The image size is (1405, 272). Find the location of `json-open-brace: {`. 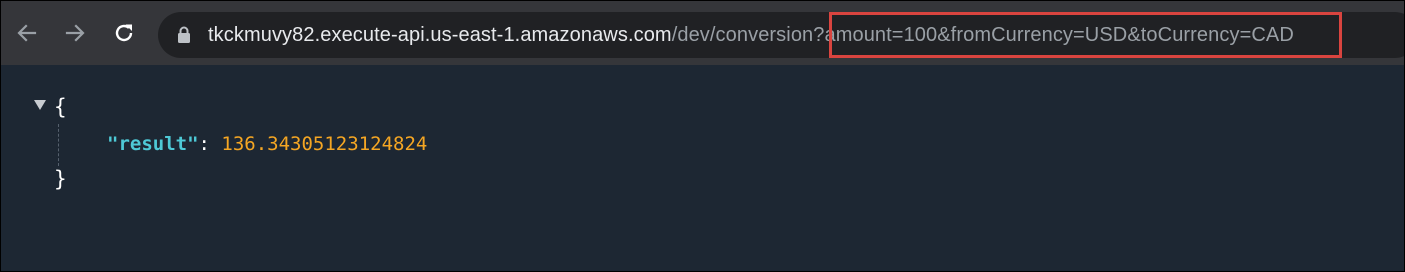

json-open-brace: { is located at coordinates (60, 107).